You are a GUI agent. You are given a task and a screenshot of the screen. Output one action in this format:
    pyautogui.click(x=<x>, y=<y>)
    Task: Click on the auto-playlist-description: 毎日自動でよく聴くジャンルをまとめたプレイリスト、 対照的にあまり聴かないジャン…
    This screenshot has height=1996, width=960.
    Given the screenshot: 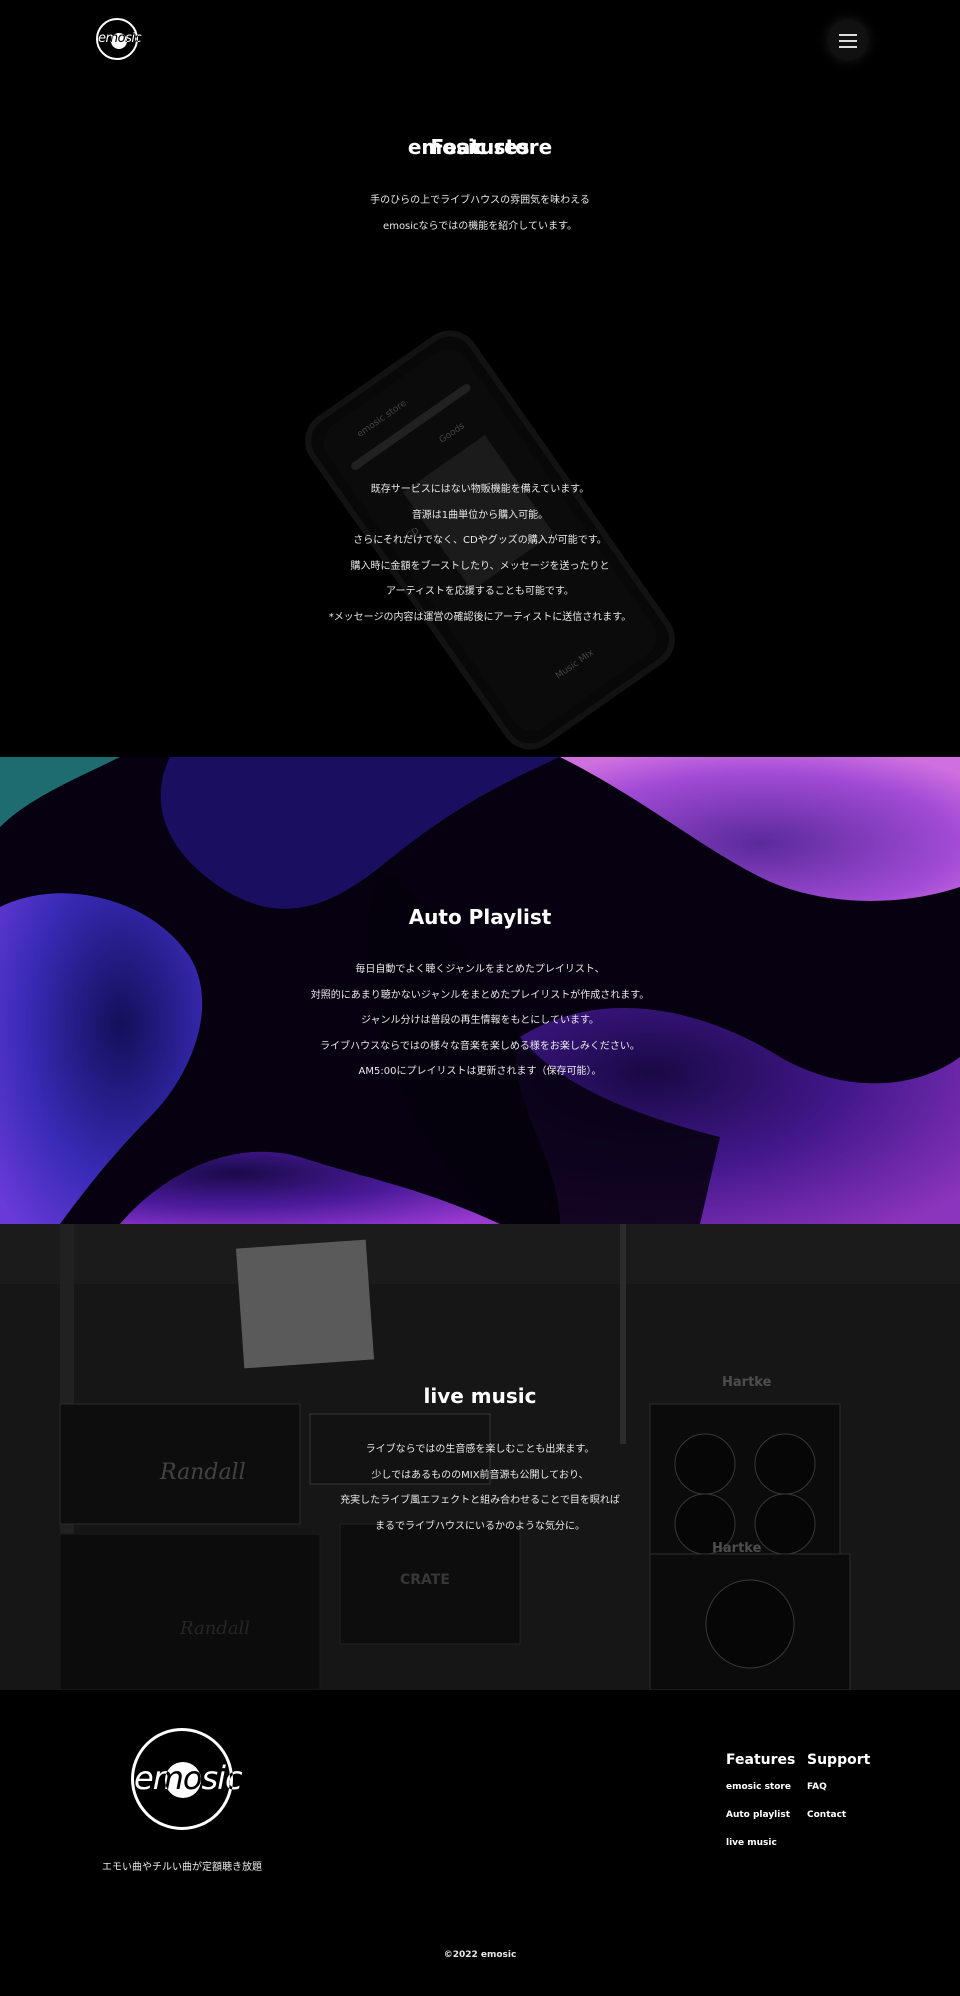 What is the action you would take?
    pyautogui.click(x=480, y=1021)
    